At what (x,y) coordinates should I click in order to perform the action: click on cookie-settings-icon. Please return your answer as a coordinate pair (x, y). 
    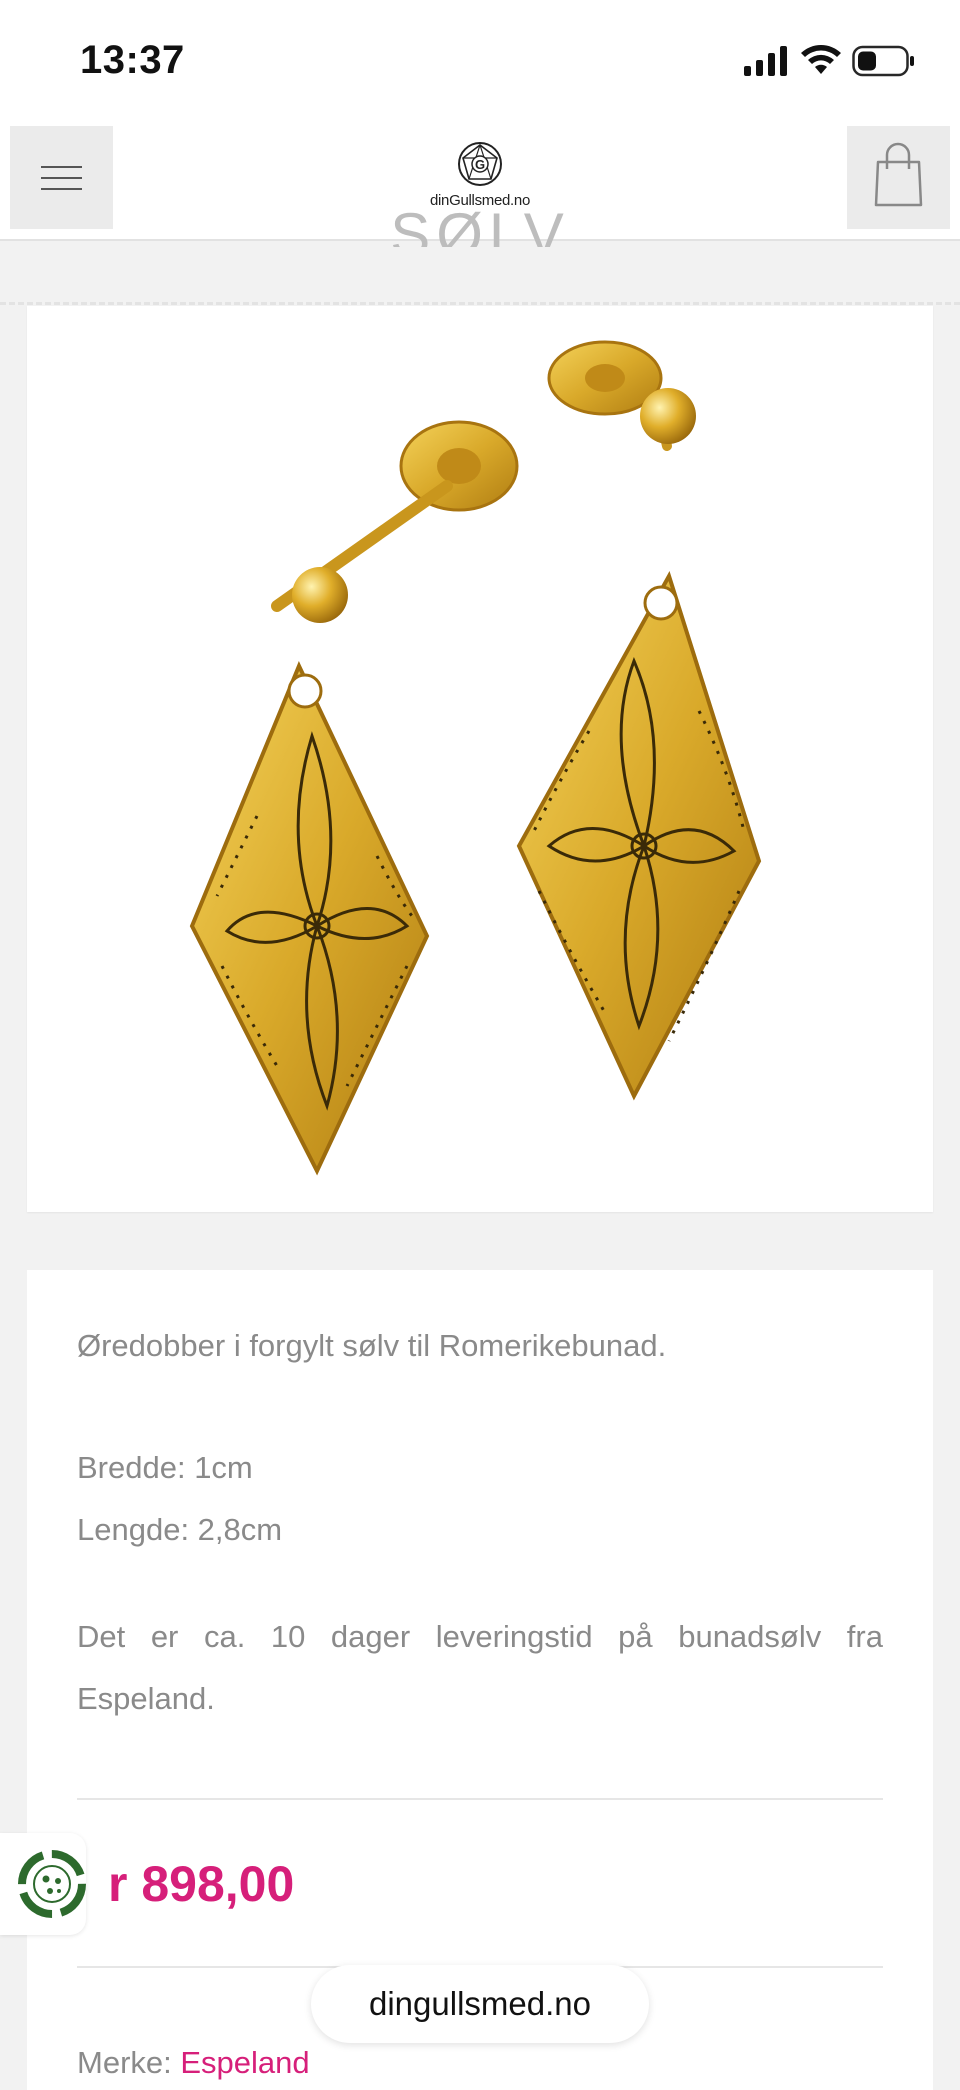
    Looking at the image, I should click on (52, 1884).